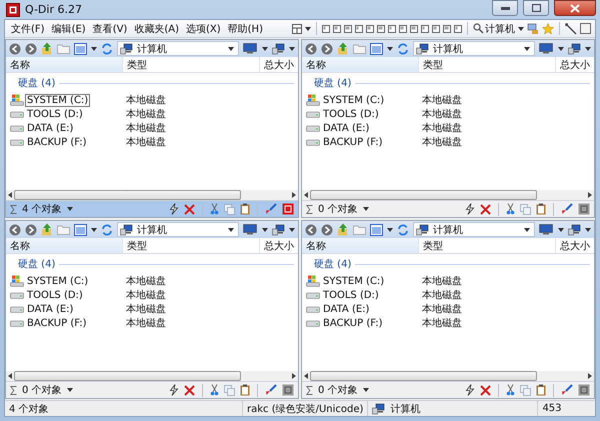 This screenshot has width=600, height=421. What do you see at coordinates (245, 29) in the screenshot?
I see `menu-item: 帮助(H)` at bounding box center [245, 29].